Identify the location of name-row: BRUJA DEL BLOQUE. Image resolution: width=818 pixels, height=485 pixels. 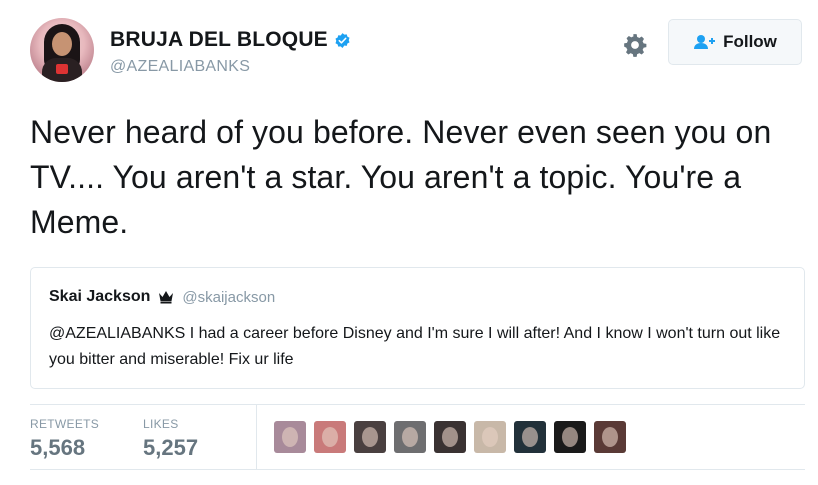
(230, 40).